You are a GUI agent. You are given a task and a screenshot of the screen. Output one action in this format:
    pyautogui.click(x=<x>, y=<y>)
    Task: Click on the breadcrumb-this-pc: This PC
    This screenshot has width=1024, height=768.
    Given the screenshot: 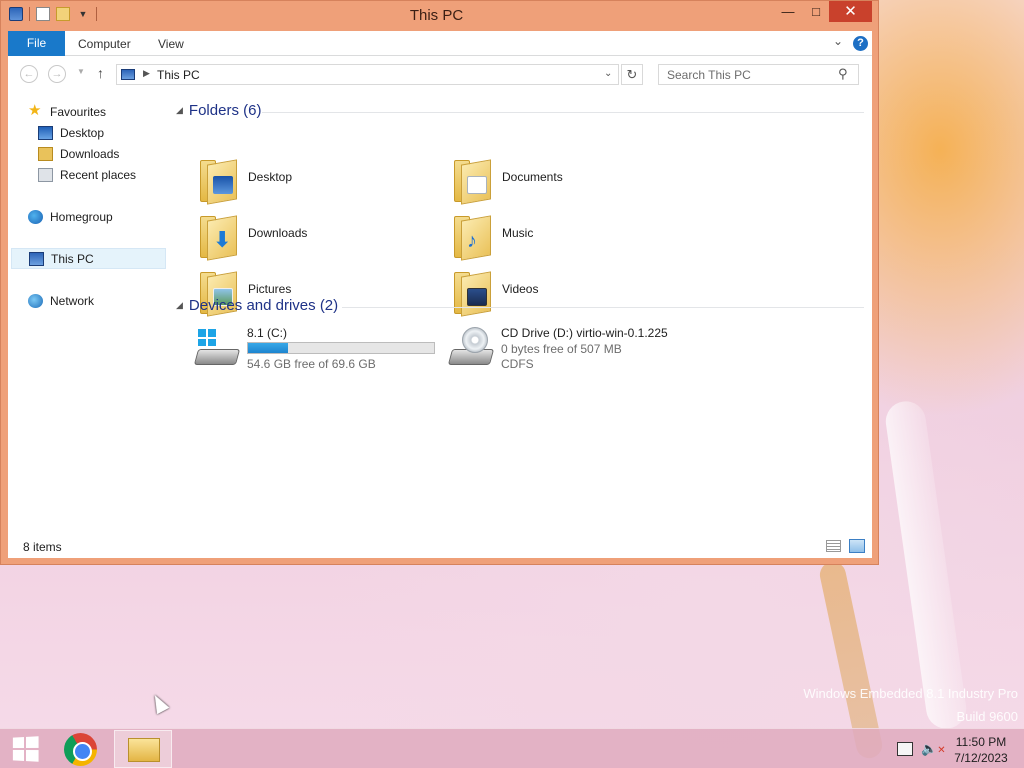 What is the action you would take?
    pyautogui.click(x=178, y=75)
    